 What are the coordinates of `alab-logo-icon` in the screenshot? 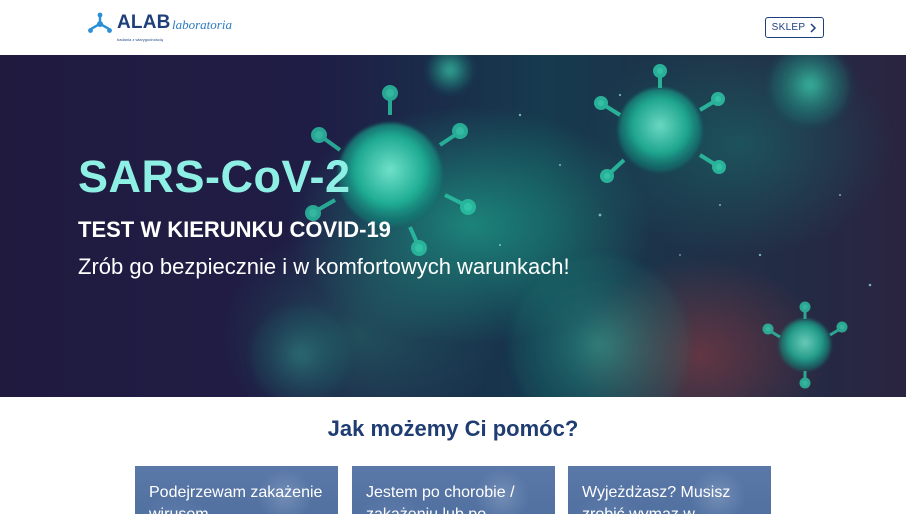 It's located at (100, 22).